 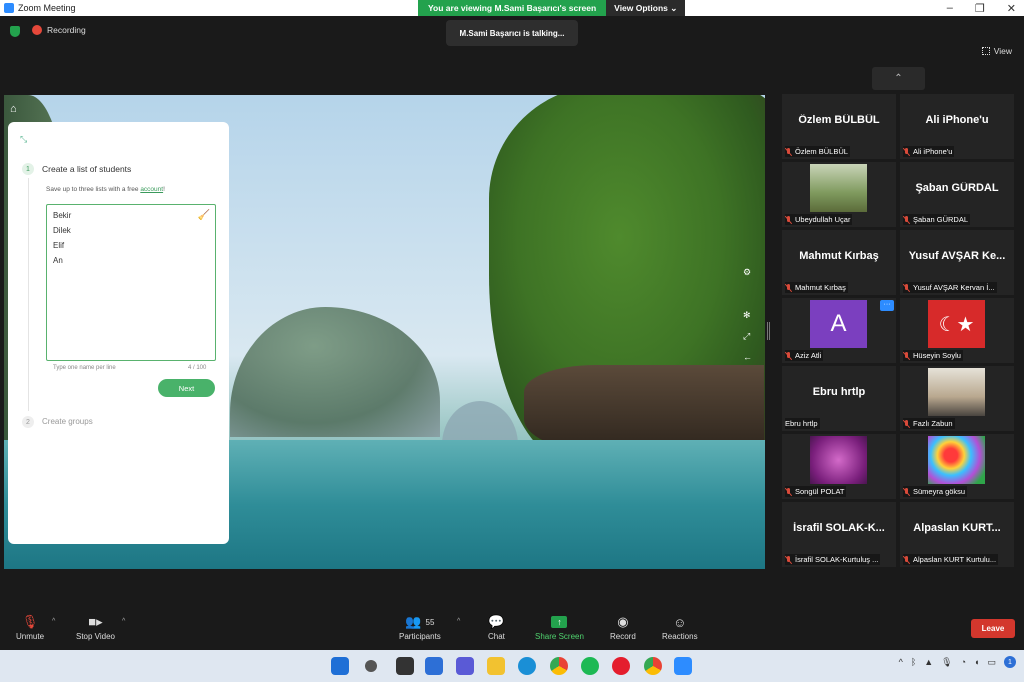 What do you see at coordinates (53, 621) in the screenshot?
I see `audio-options-caret-icon: ^` at bounding box center [53, 621].